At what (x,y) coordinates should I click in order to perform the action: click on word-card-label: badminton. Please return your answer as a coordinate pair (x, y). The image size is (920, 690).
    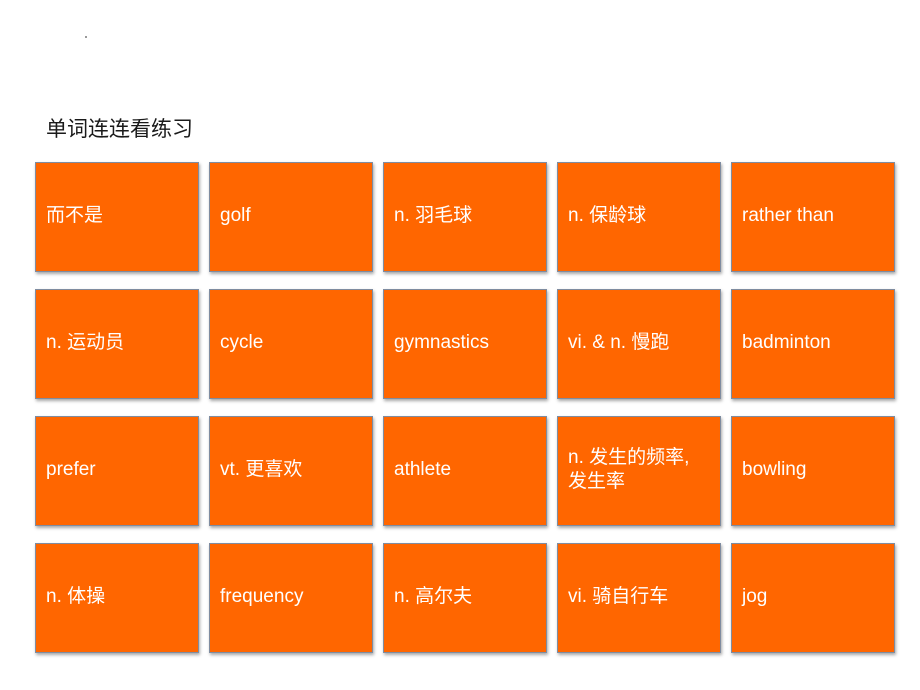
    Looking at the image, I should click on (786, 342).